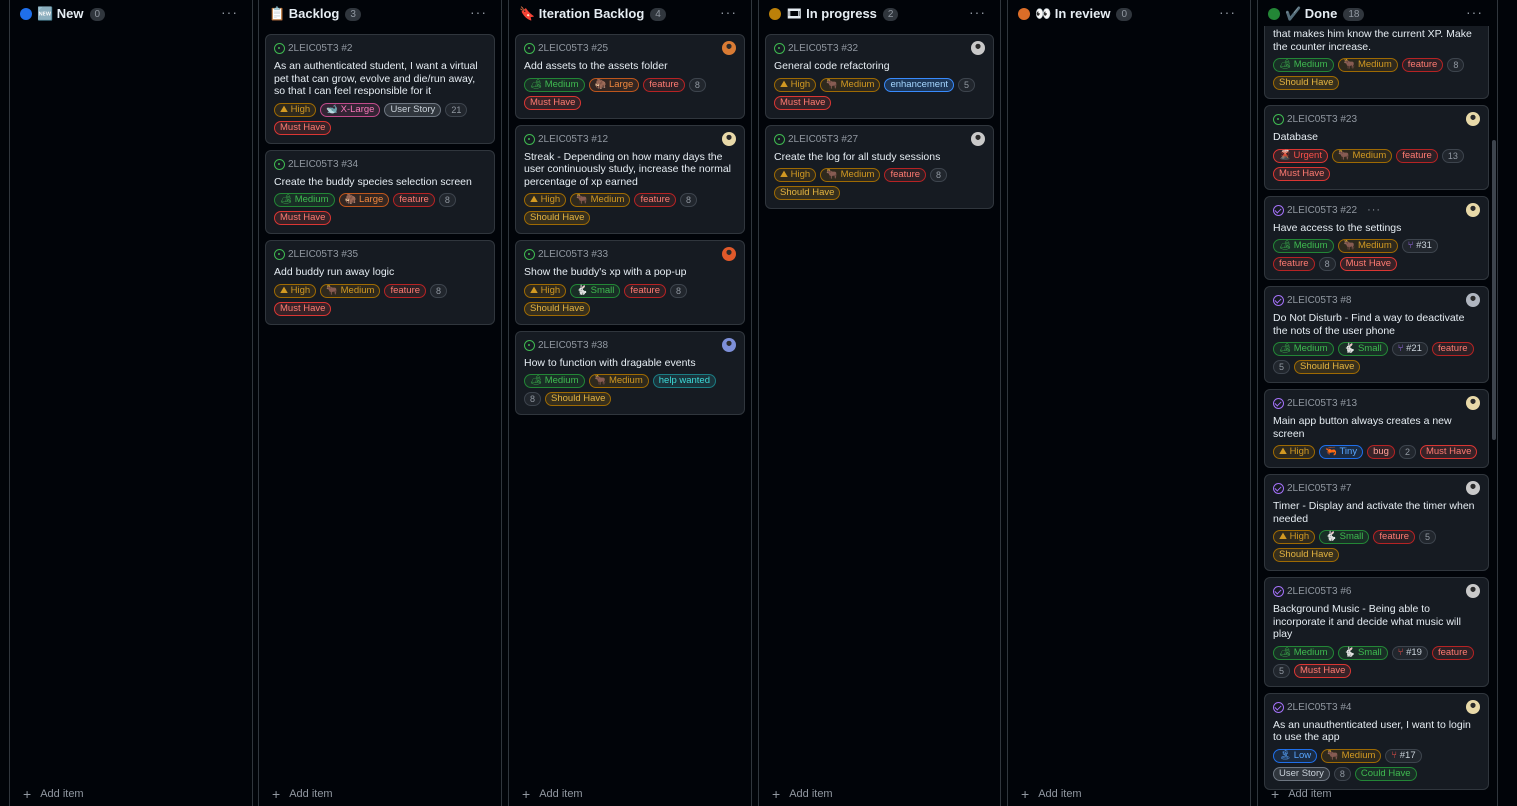 The height and width of the screenshot is (806, 1517). I want to click on issue-title: Show the buddy's xp with a pop-up, so click(630, 272).